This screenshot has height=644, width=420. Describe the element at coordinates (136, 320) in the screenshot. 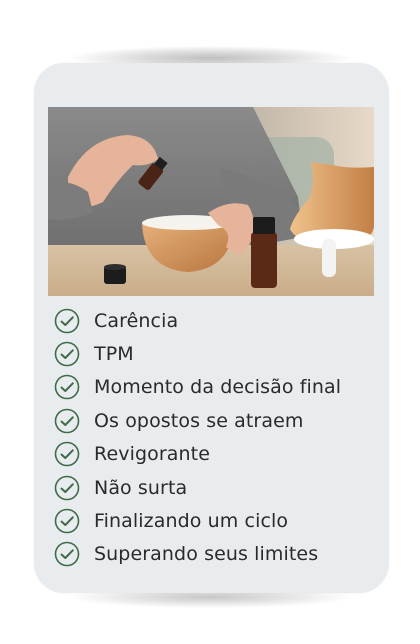

I see `list-item-label: Carência` at that location.